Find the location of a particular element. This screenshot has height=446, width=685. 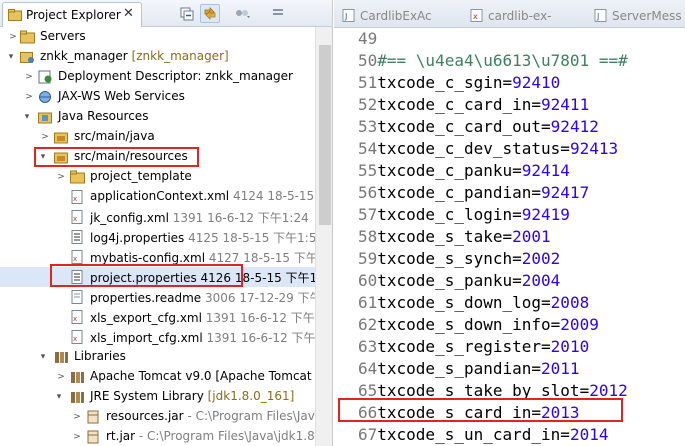

tree-item-meta: - C:\Program Files\Jav is located at coordinates (251, 416).